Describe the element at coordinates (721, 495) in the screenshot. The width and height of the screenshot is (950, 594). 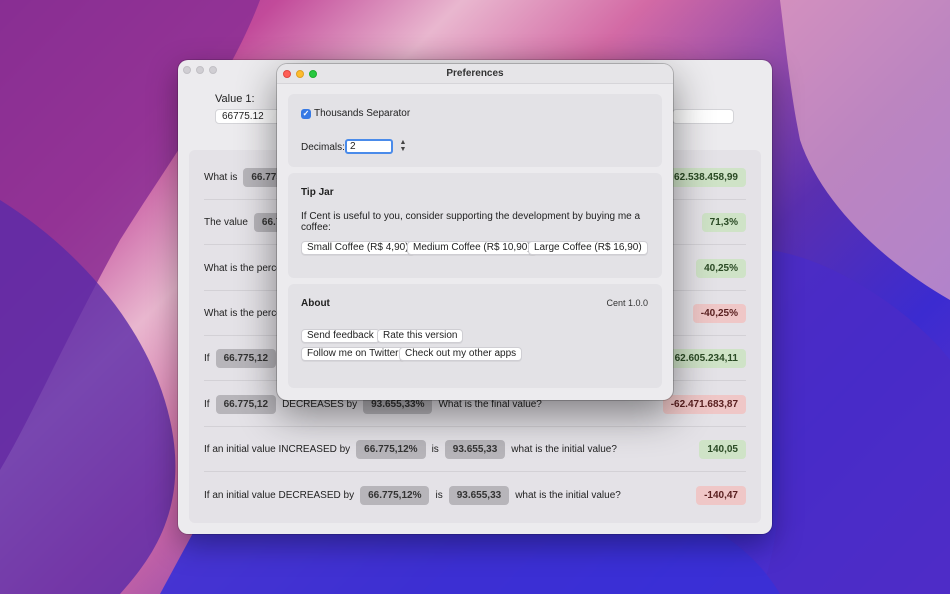
I see `result-badge: -140,47` at that location.